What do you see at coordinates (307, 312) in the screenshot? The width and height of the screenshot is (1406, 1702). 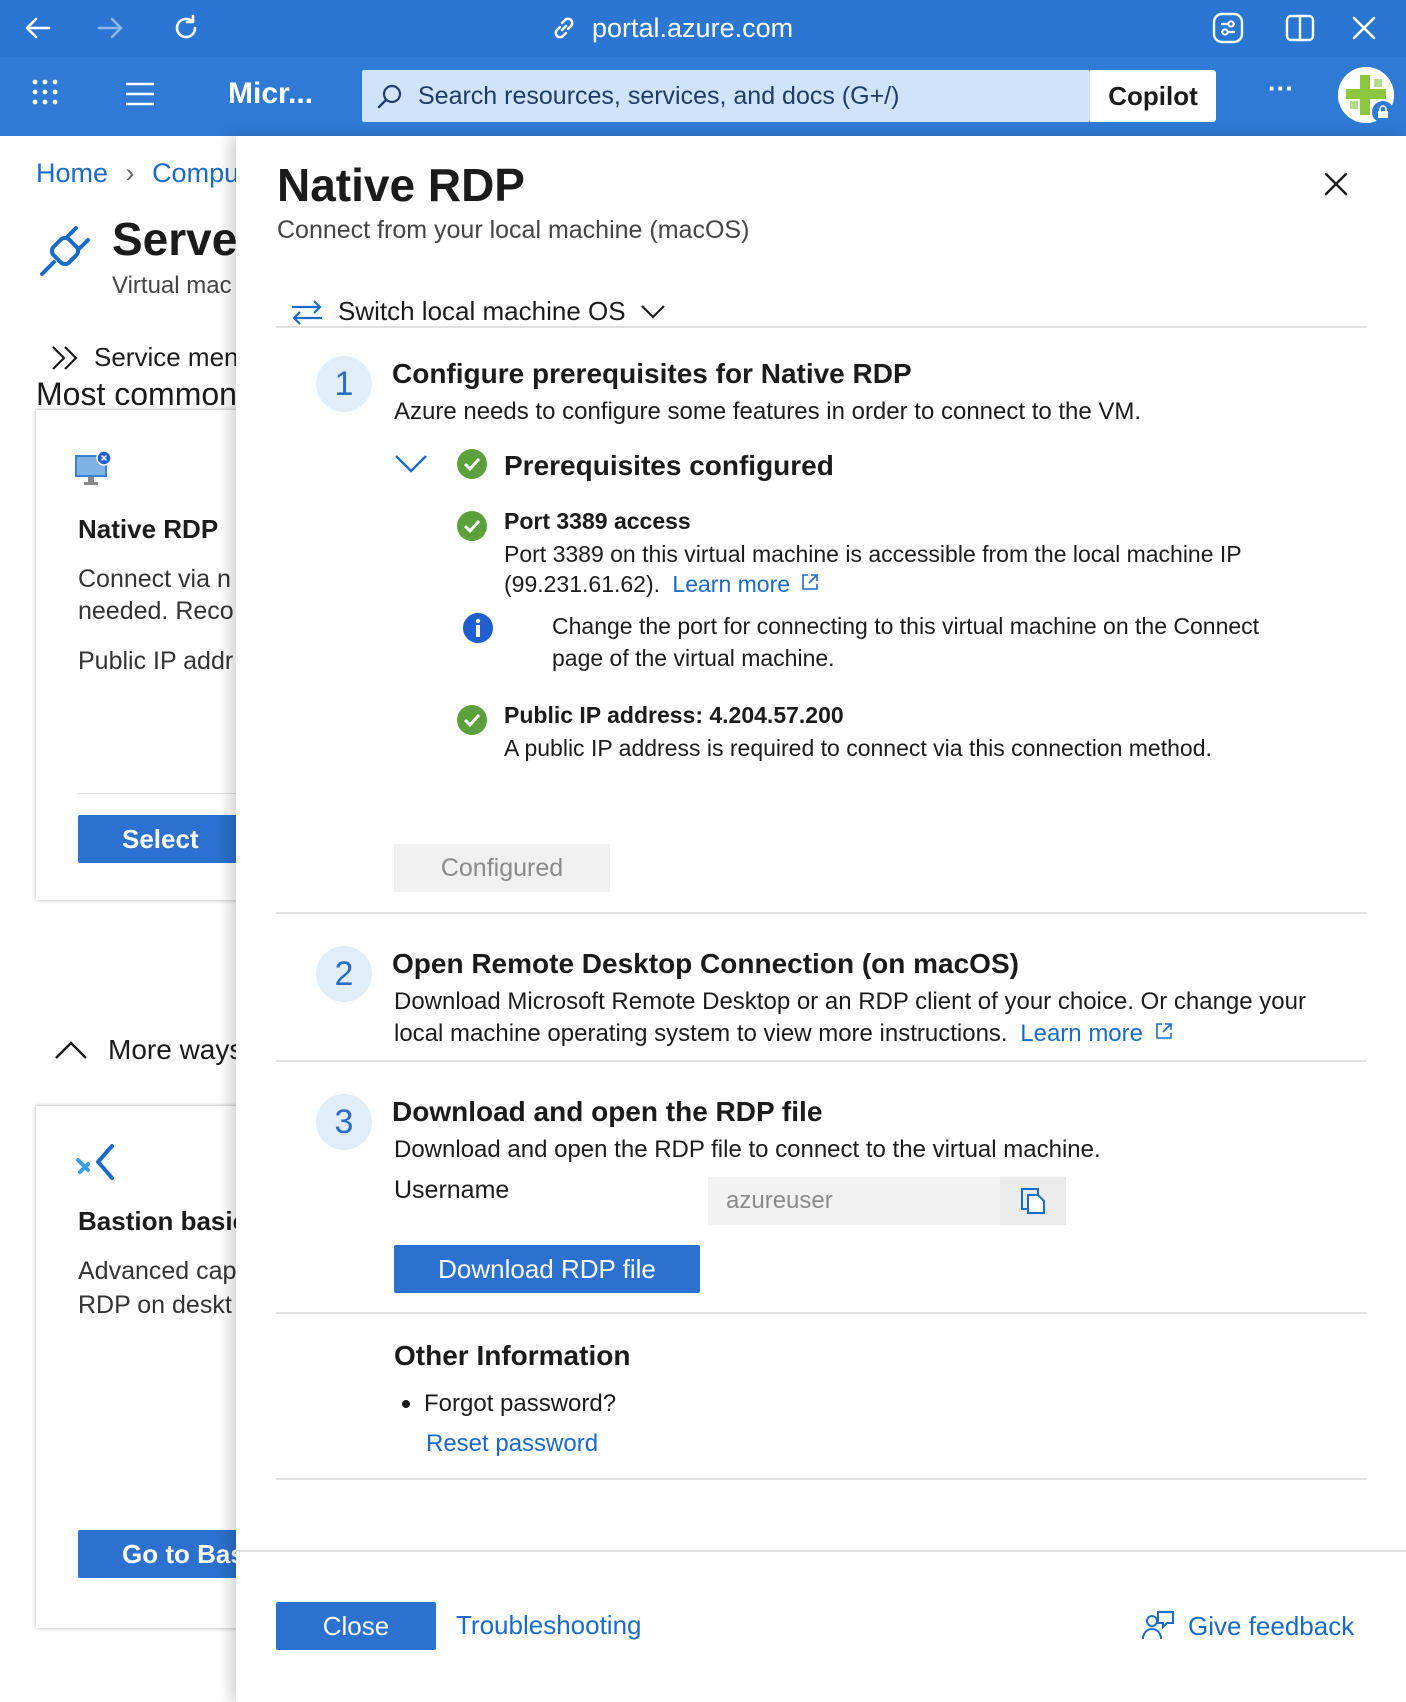 I see `switch-arrows-icon` at bounding box center [307, 312].